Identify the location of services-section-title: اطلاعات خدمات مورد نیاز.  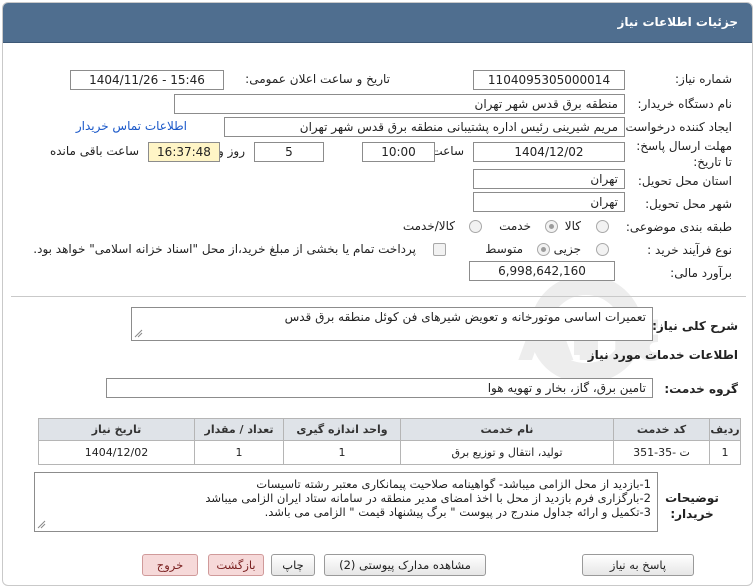
(662, 355).